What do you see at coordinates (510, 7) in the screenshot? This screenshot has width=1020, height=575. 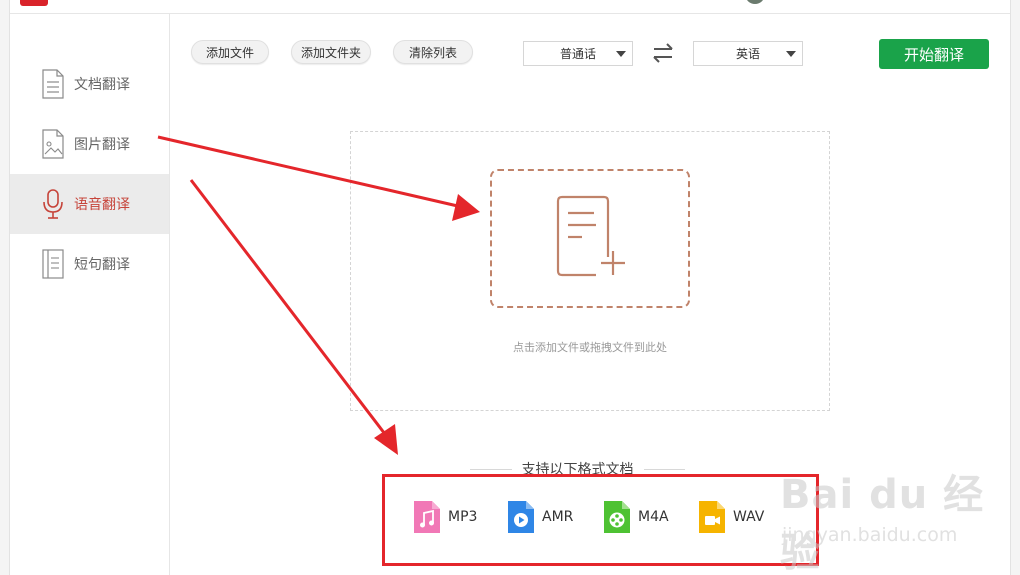 I see `title-bar` at bounding box center [510, 7].